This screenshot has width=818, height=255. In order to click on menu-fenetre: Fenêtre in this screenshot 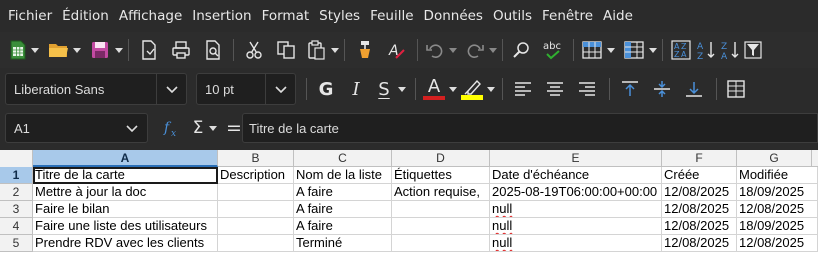, I will do `click(567, 16)`.